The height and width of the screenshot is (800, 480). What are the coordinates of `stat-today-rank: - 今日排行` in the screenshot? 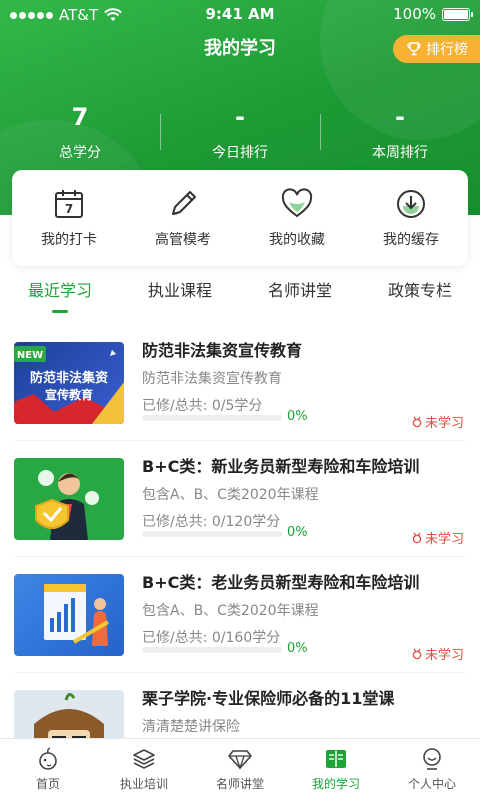 It's located at (240, 132).